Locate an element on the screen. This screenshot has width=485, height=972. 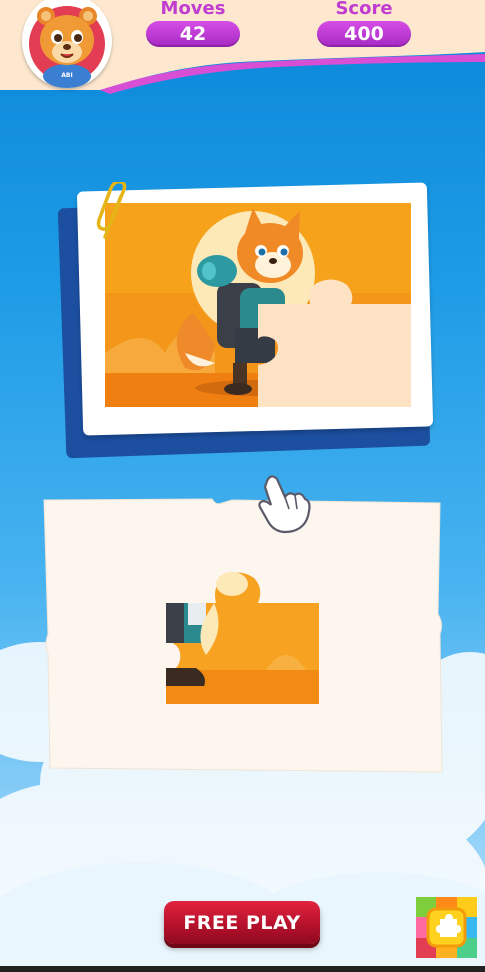
player-avatar: ABI is located at coordinates (67, 44).